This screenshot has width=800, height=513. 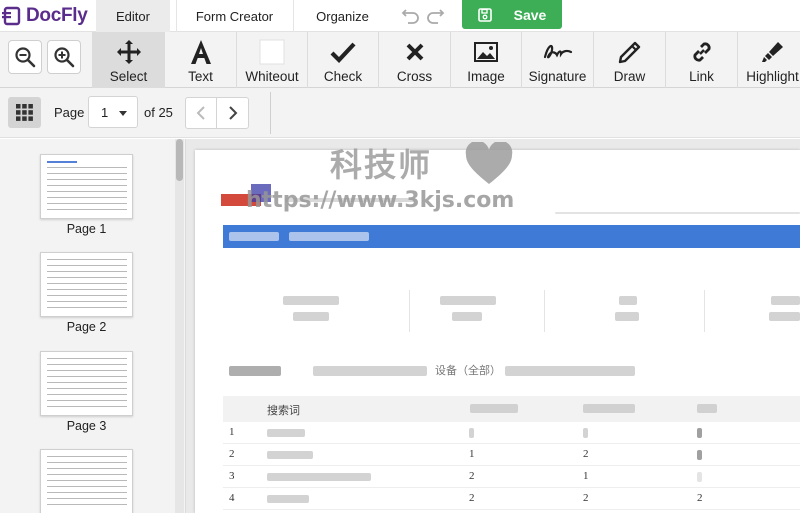 I want to click on row-number: 2, so click(x=232, y=454).